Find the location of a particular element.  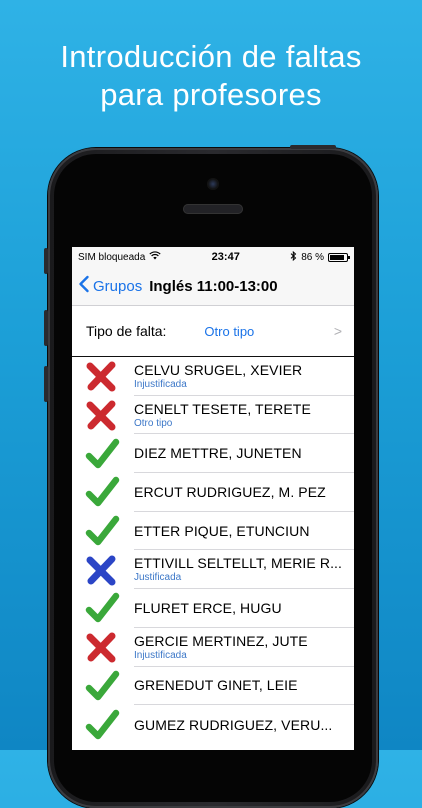

page-title: Inglés 11:00-13:00 is located at coordinates (213, 286).